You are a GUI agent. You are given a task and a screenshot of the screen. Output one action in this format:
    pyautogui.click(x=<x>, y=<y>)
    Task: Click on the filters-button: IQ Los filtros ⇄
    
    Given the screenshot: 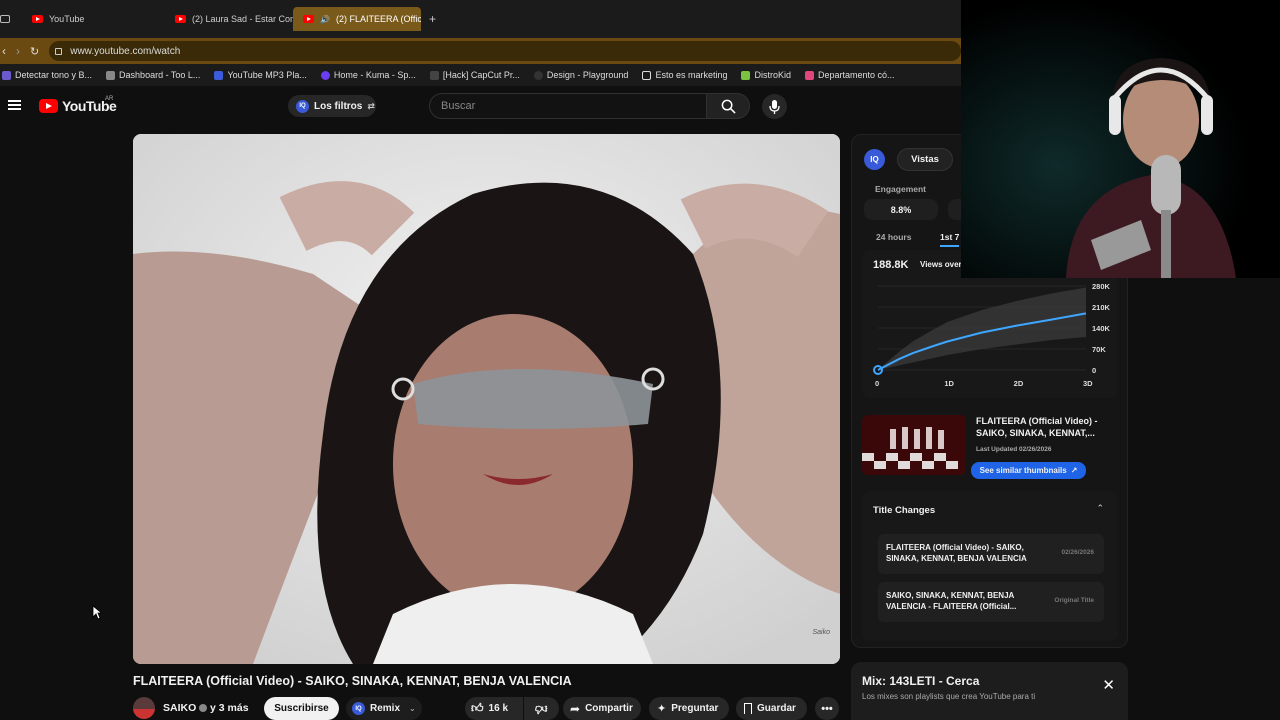 What is the action you would take?
    pyautogui.click(x=332, y=106)
    